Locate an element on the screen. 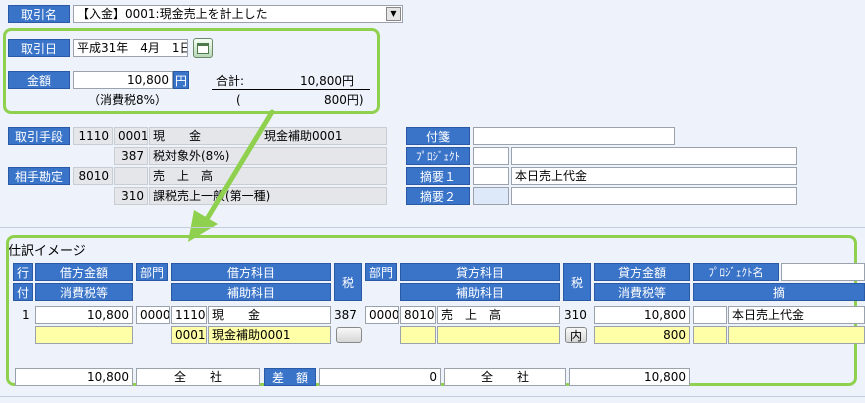  footer-scope2: 全 社 is located at coordinates (505, 377).